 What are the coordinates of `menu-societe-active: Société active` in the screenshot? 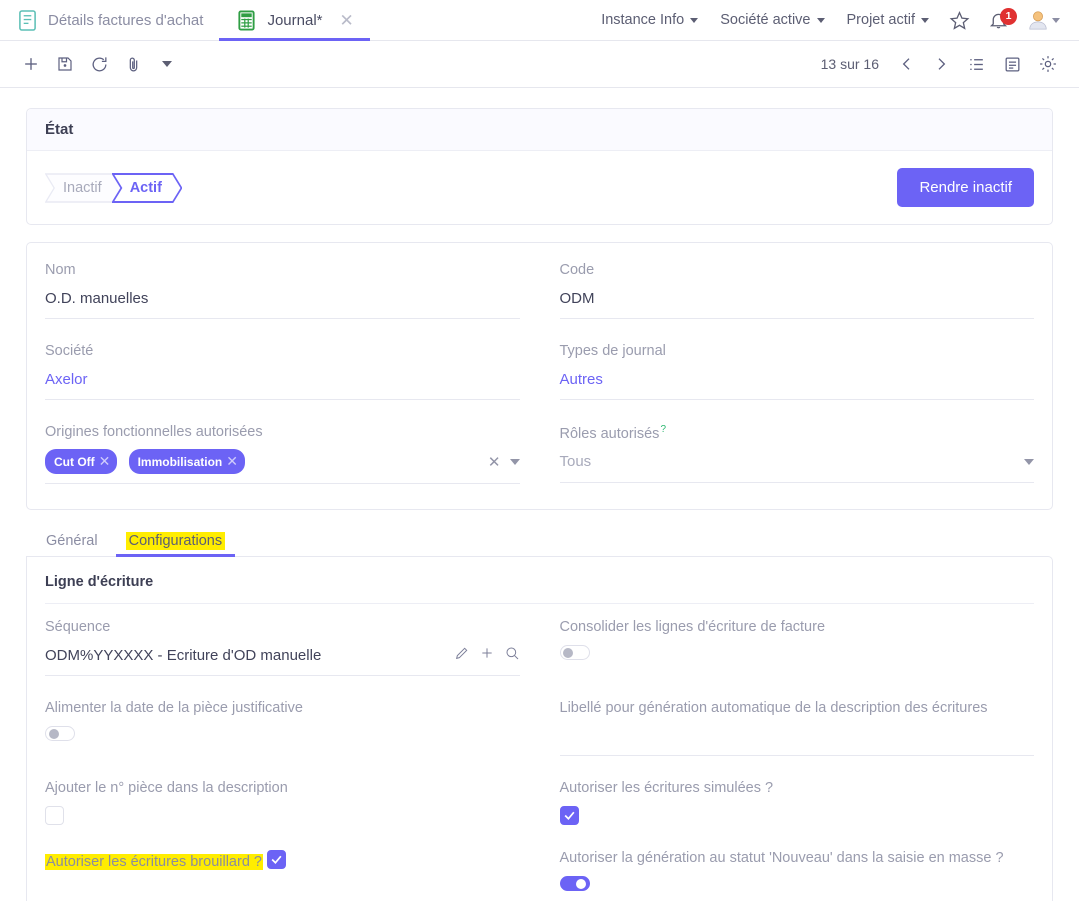 It's located at (772, 20).